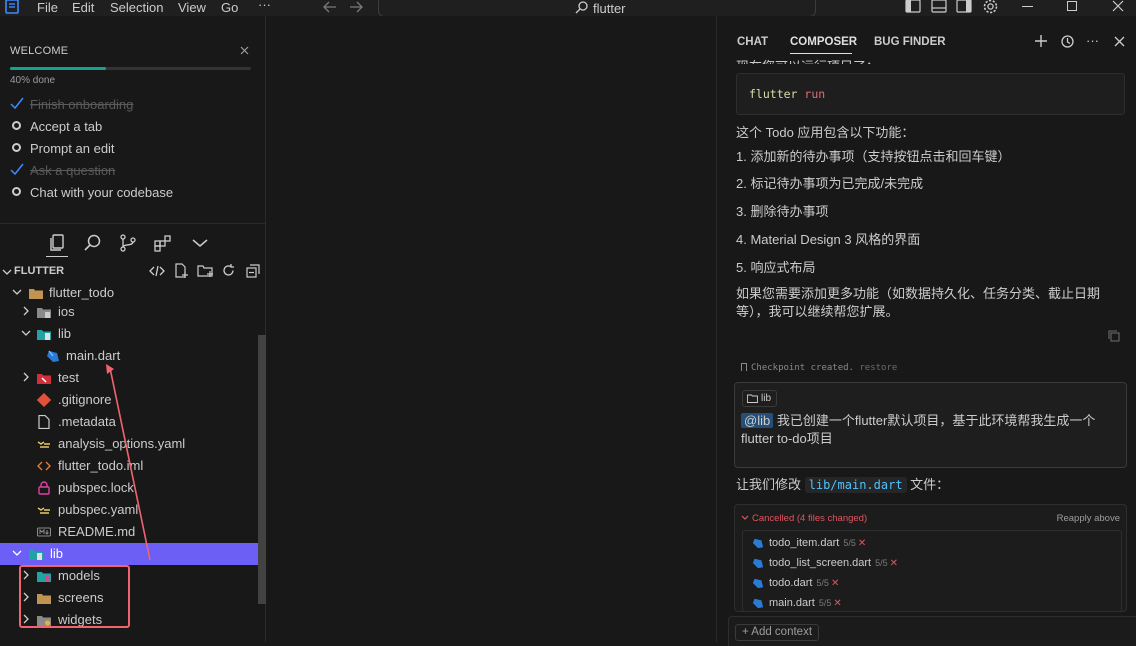  Describe the element at coordinates (102, 192) in the screenshot. I see `task-label: Chat with your codebase` at that location.